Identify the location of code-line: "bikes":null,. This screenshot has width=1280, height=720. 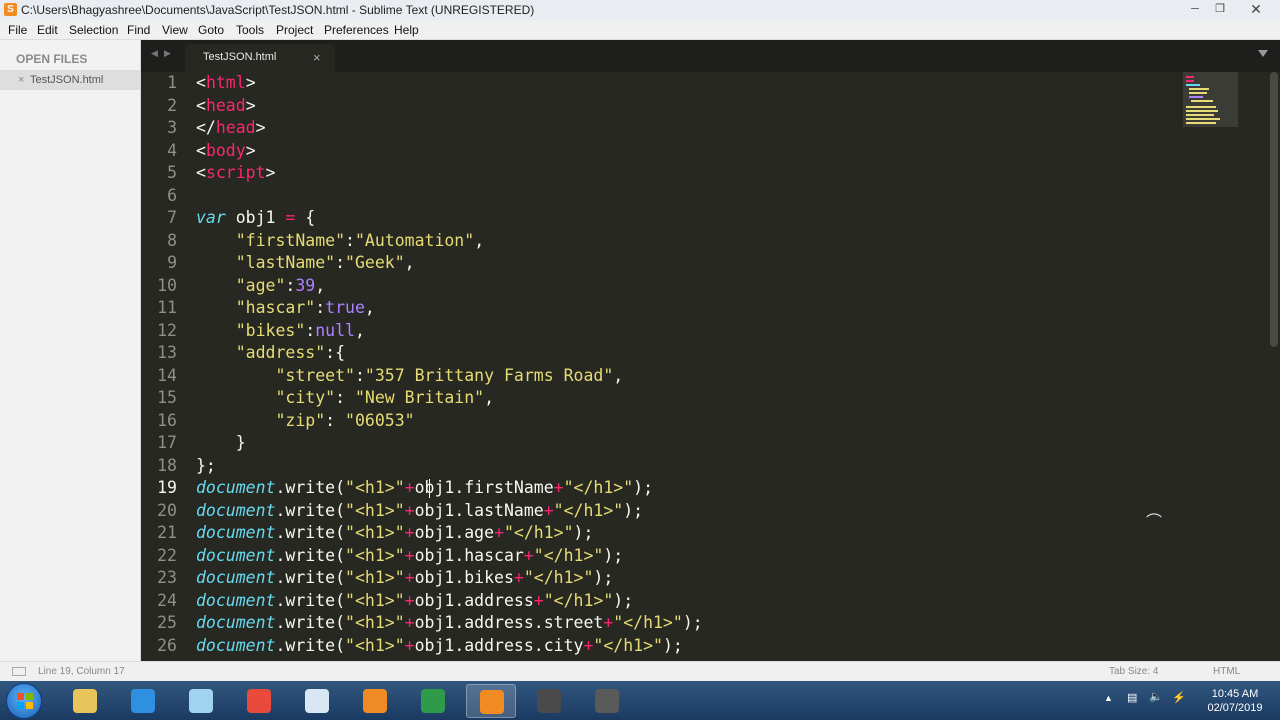
(280, 331).